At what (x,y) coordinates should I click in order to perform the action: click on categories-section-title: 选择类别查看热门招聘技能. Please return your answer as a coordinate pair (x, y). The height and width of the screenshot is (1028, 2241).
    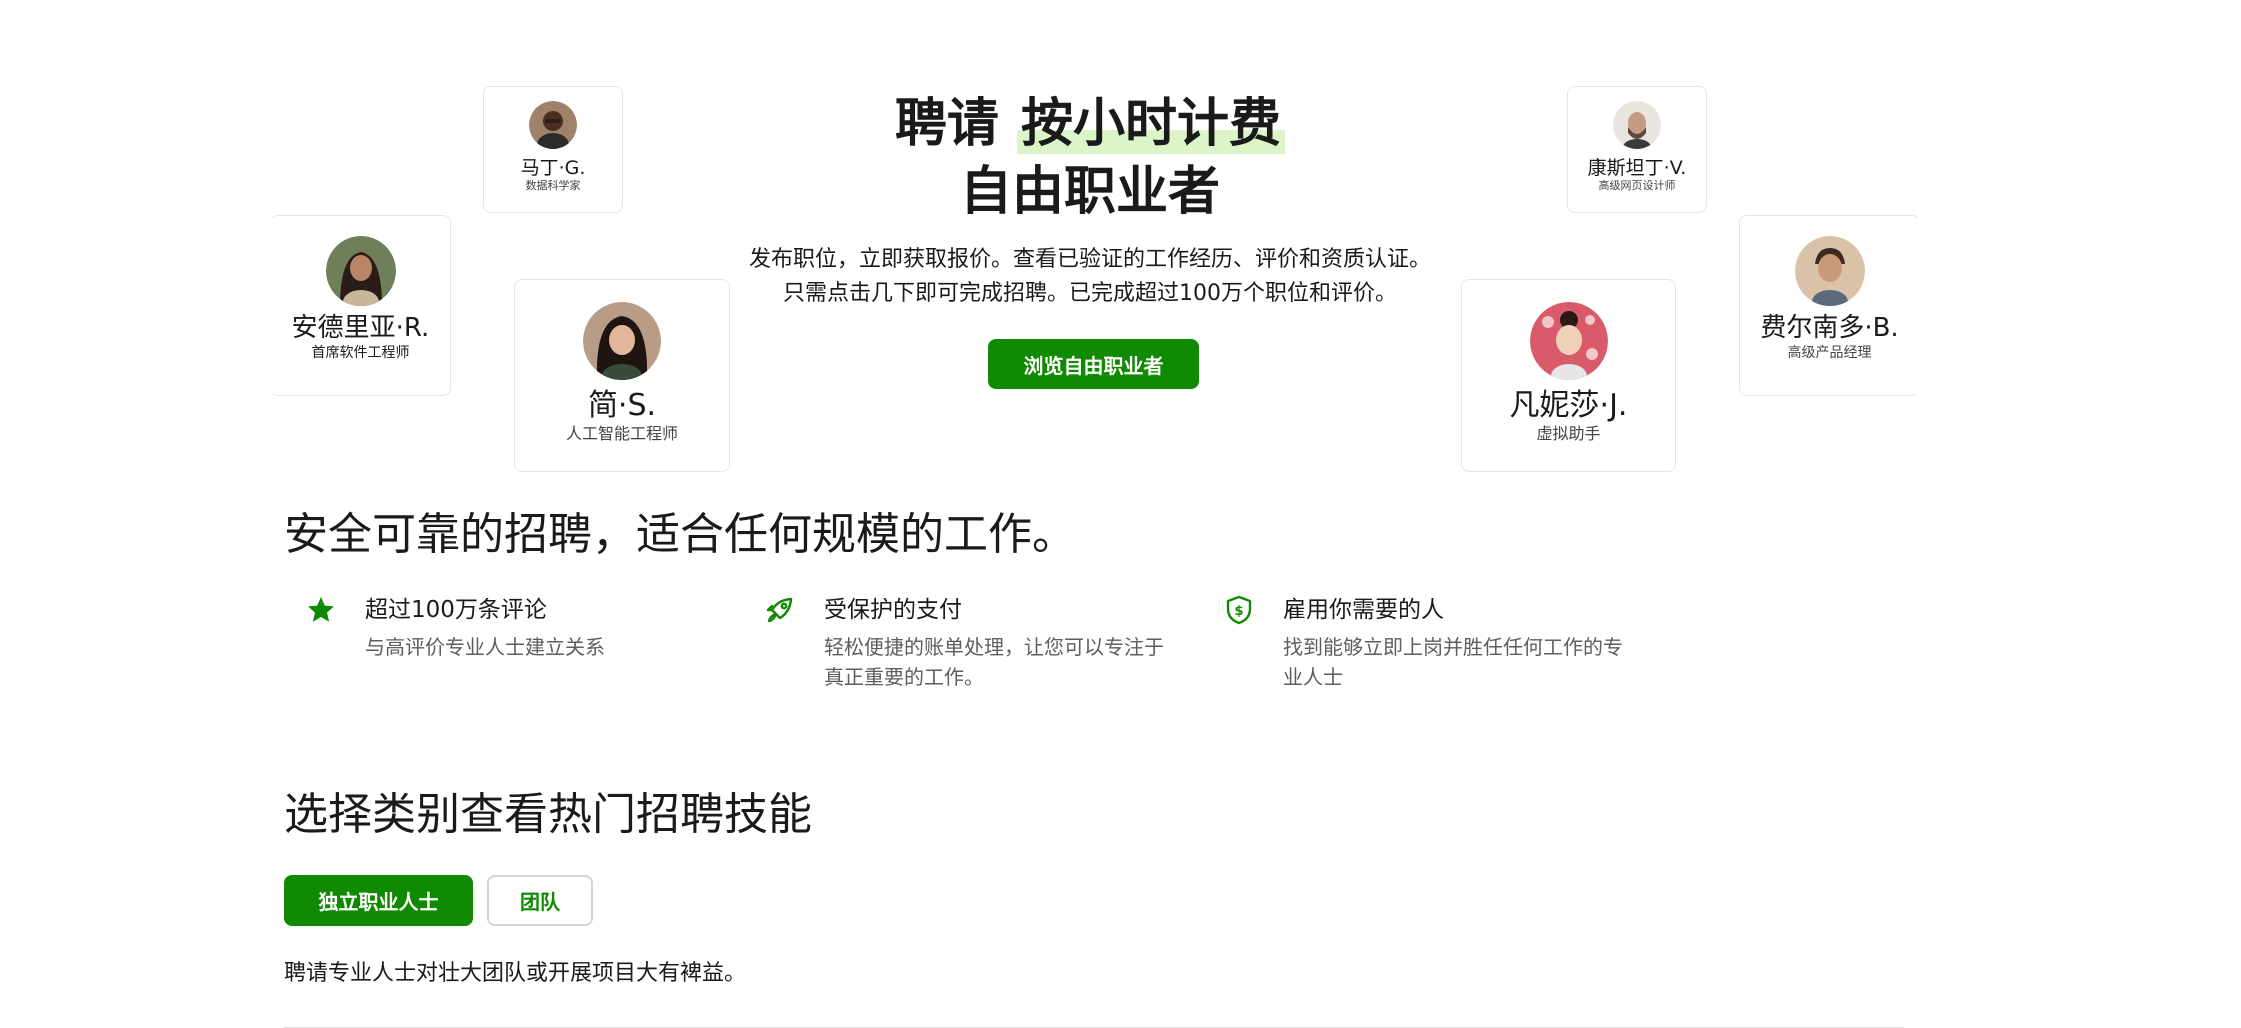
    Looking at the image, I should click on (548, 814).